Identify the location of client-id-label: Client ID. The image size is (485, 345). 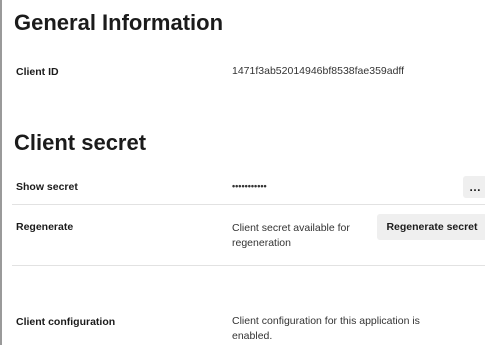
(37, 72).